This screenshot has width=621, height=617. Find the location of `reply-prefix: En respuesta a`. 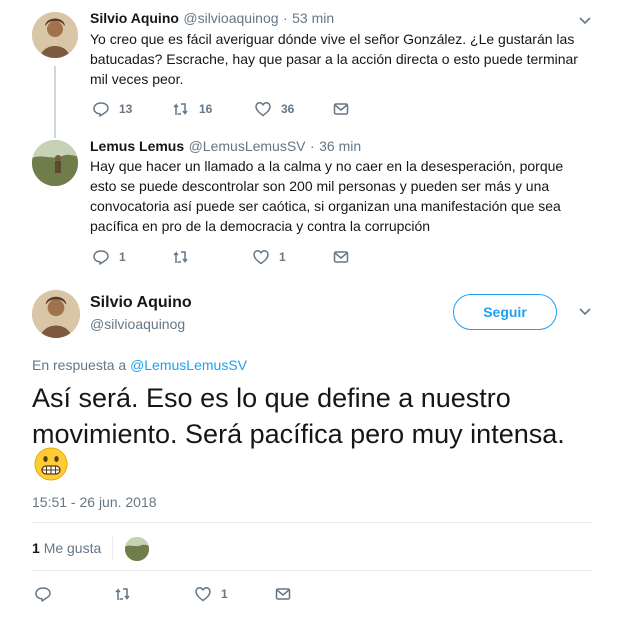

reply-prefix: En respuesta a is located at coordinates (79, 365).